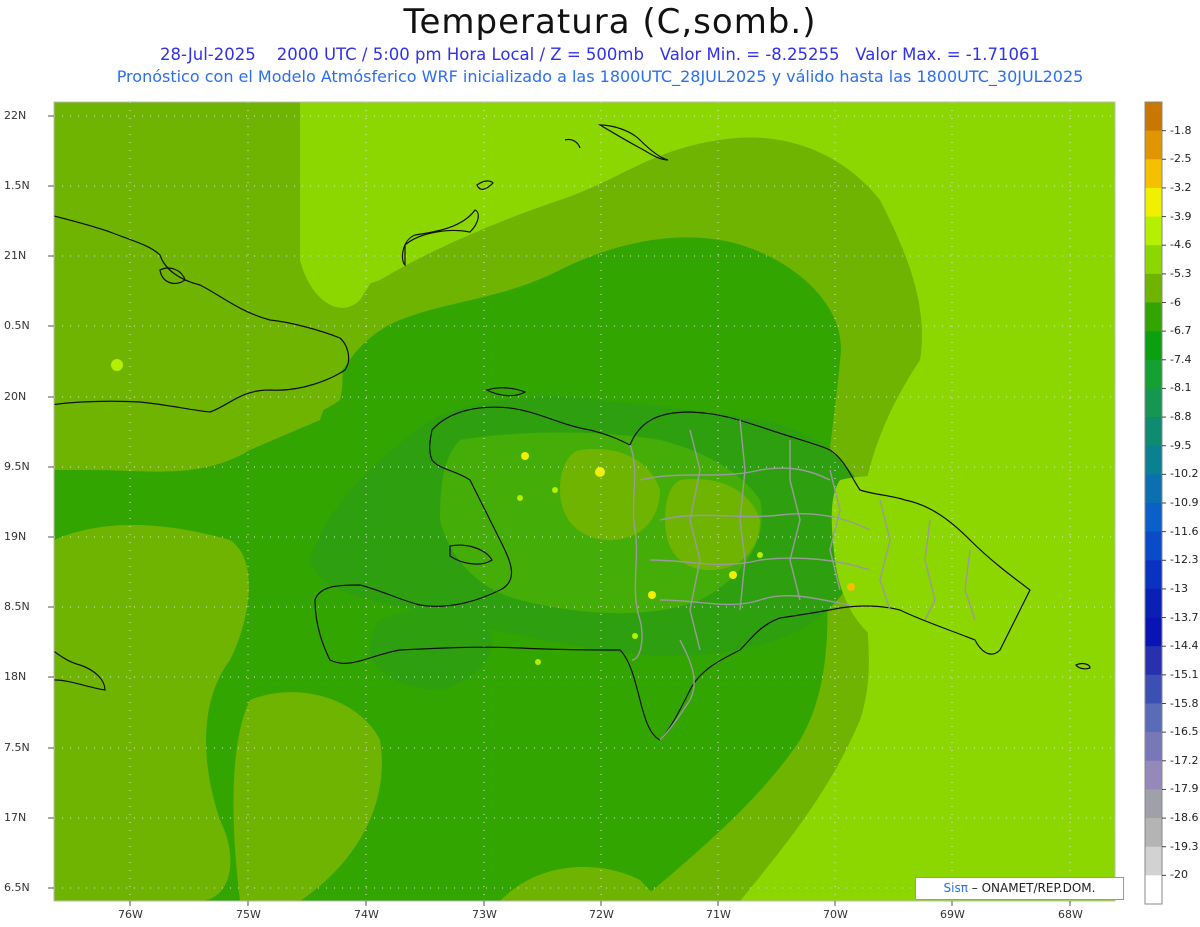 The width and height of the screenshot is (1200, 927). Describe the element at coordinates (15, 115) in the screenshot. I see `lat-label: 22N` at that location.